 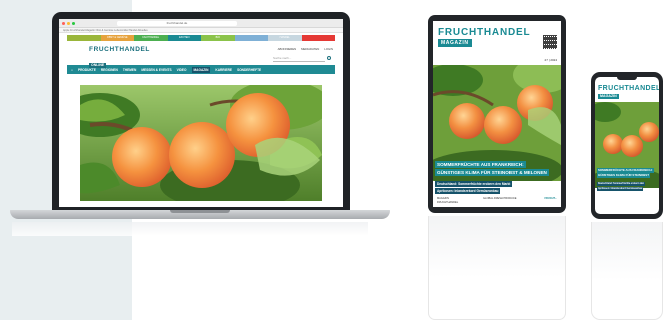 I want to click on close-window-icon, so click(x=63, y=23).